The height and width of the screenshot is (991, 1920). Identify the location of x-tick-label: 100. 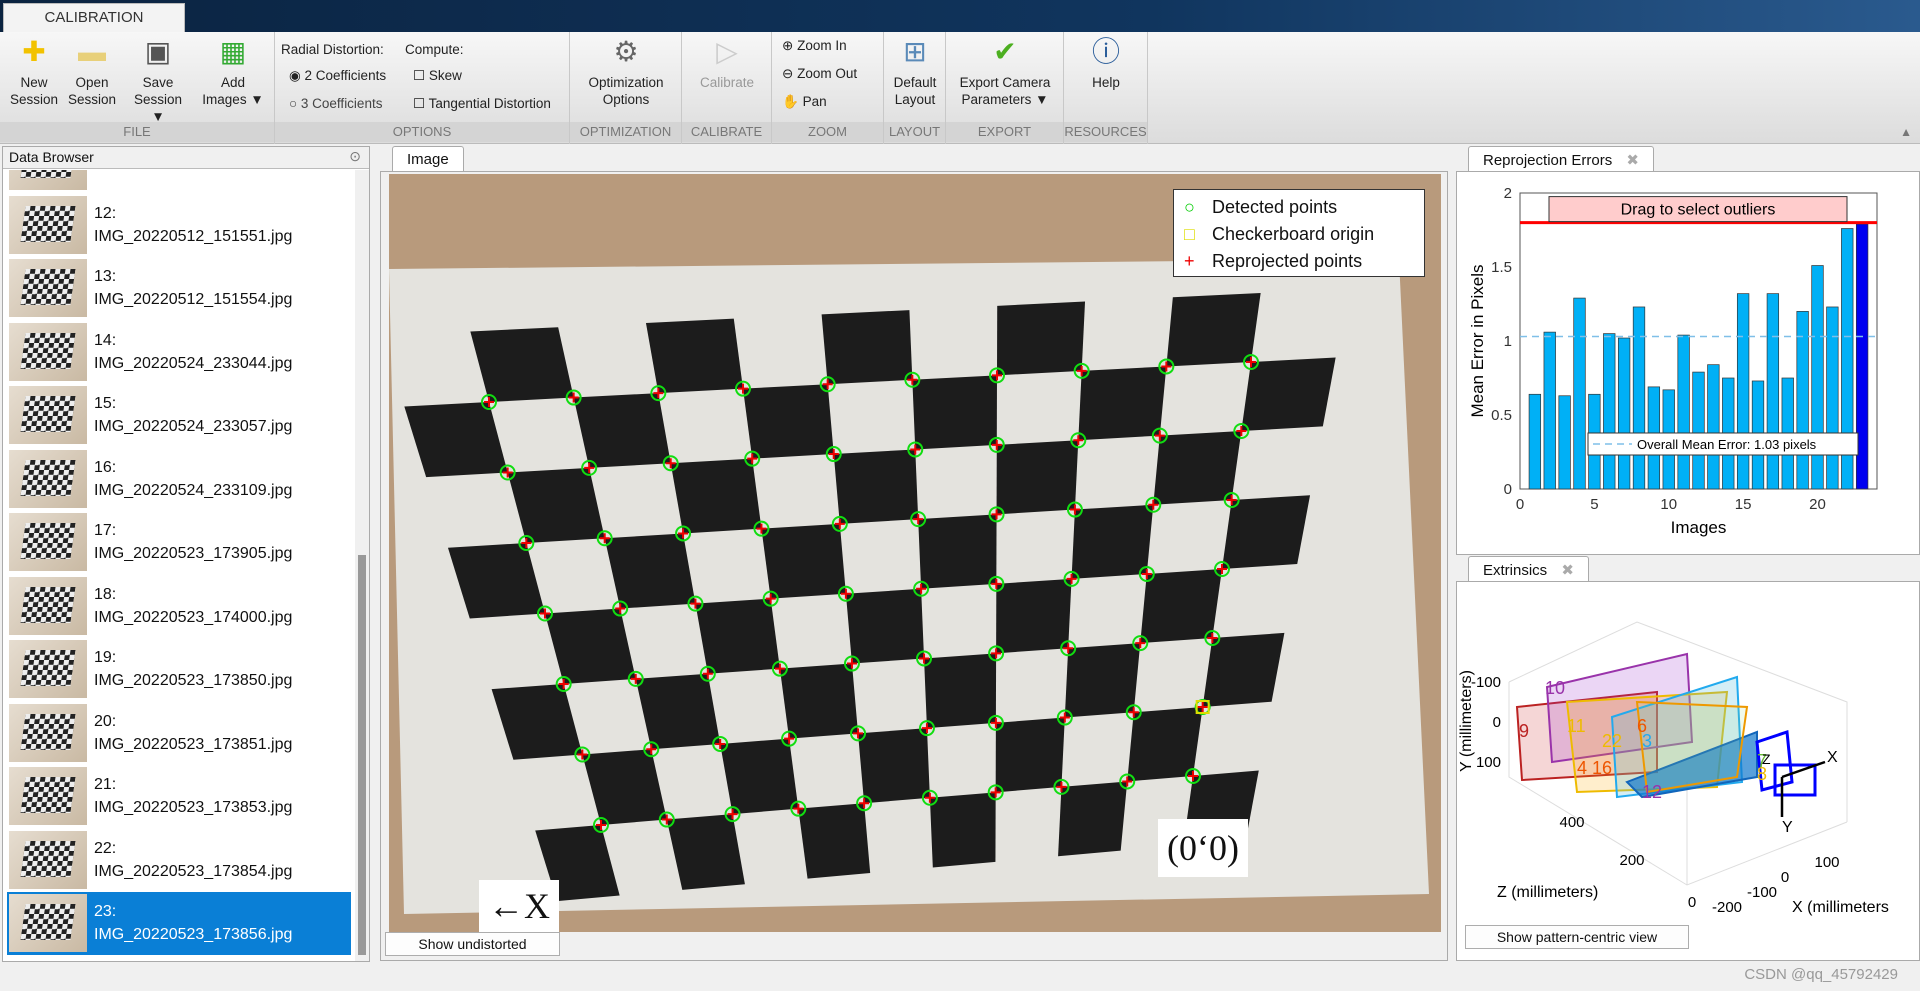
(1826, 862).